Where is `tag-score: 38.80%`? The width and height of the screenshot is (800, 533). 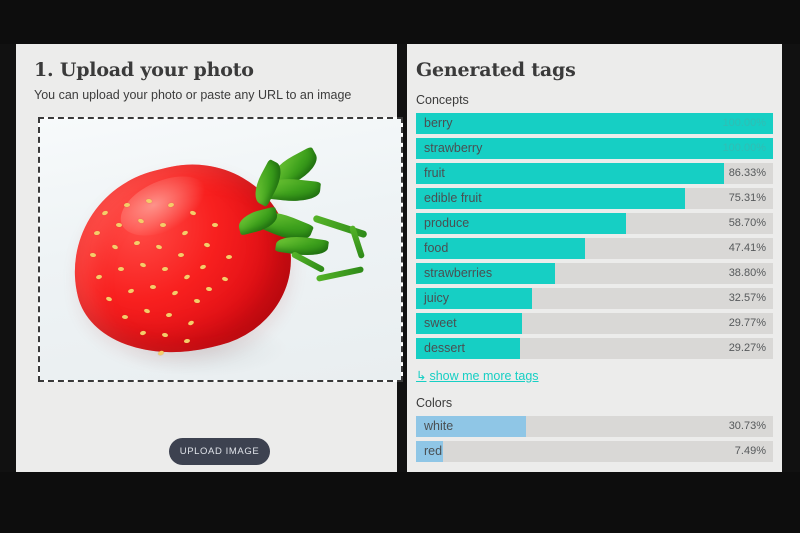
tag-score: 38.80% is located at coordinates (747, 273).